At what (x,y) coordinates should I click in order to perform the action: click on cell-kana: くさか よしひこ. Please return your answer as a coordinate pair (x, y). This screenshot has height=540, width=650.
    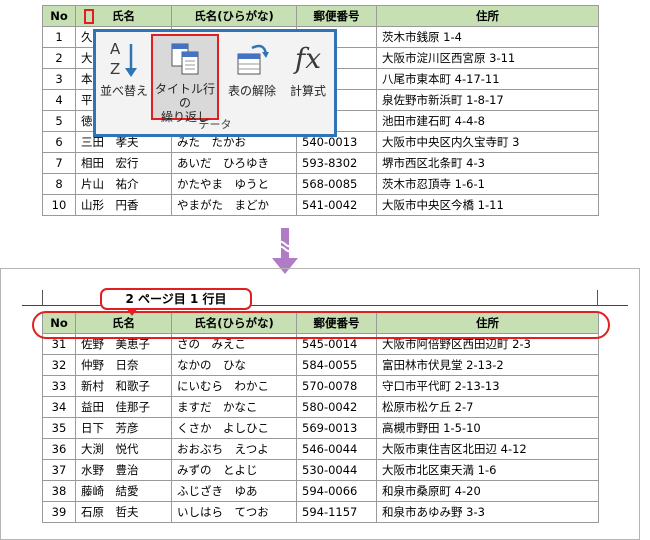
    Looking at the image, I should click on (234, 428).